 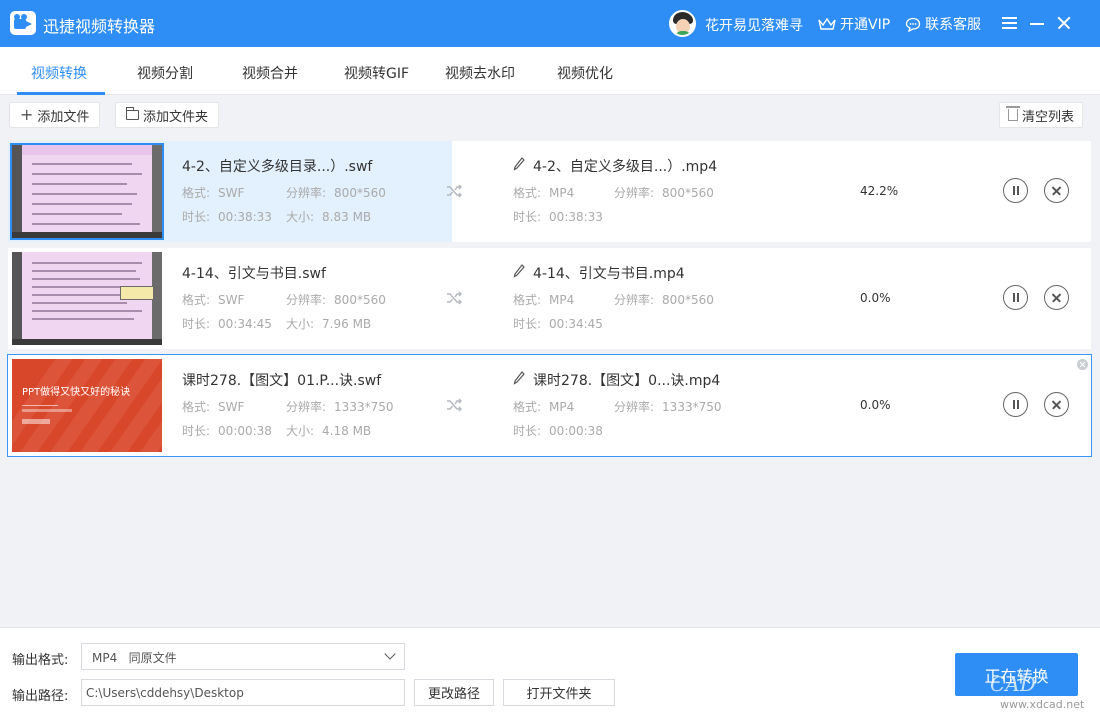 I want to click on watermark-logo: CAD, so click(x=1013, y=684).